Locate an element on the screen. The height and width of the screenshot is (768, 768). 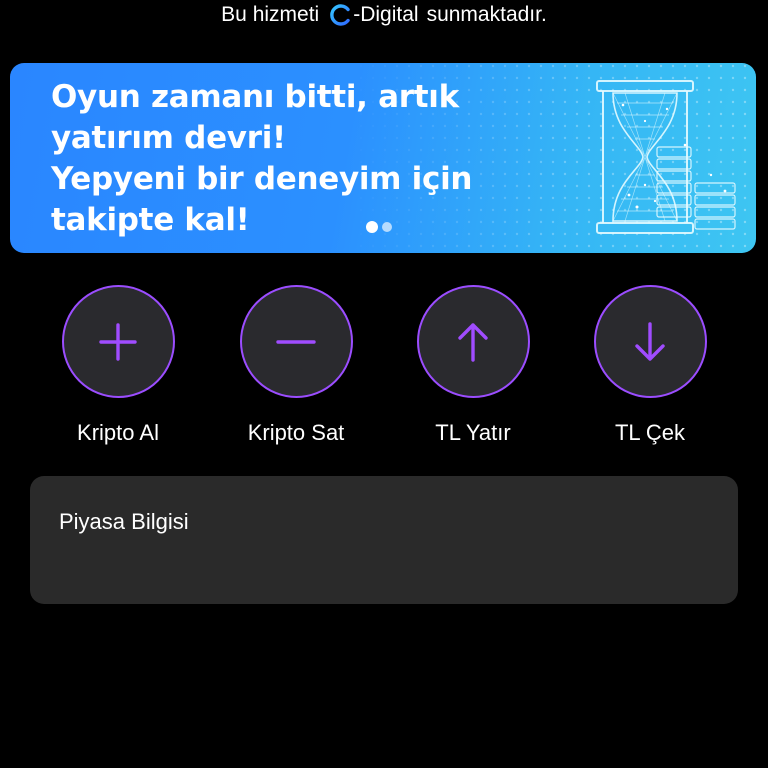
provider-brand: -Digital is located at coordinates (386, 14).